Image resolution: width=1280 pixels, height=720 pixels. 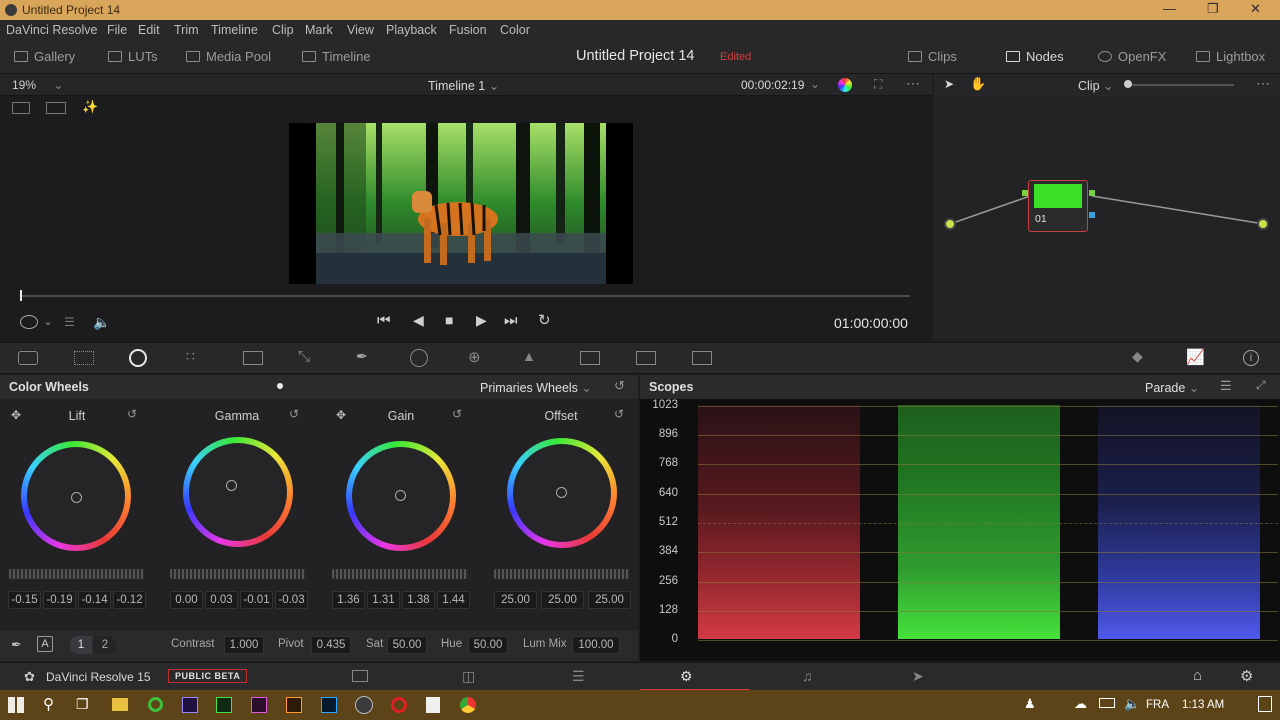 What do you see at coordinates (197, 357) in the screenshot?
I see `rgb-mixer-icon: ∷` at bounding box center [197, 357].